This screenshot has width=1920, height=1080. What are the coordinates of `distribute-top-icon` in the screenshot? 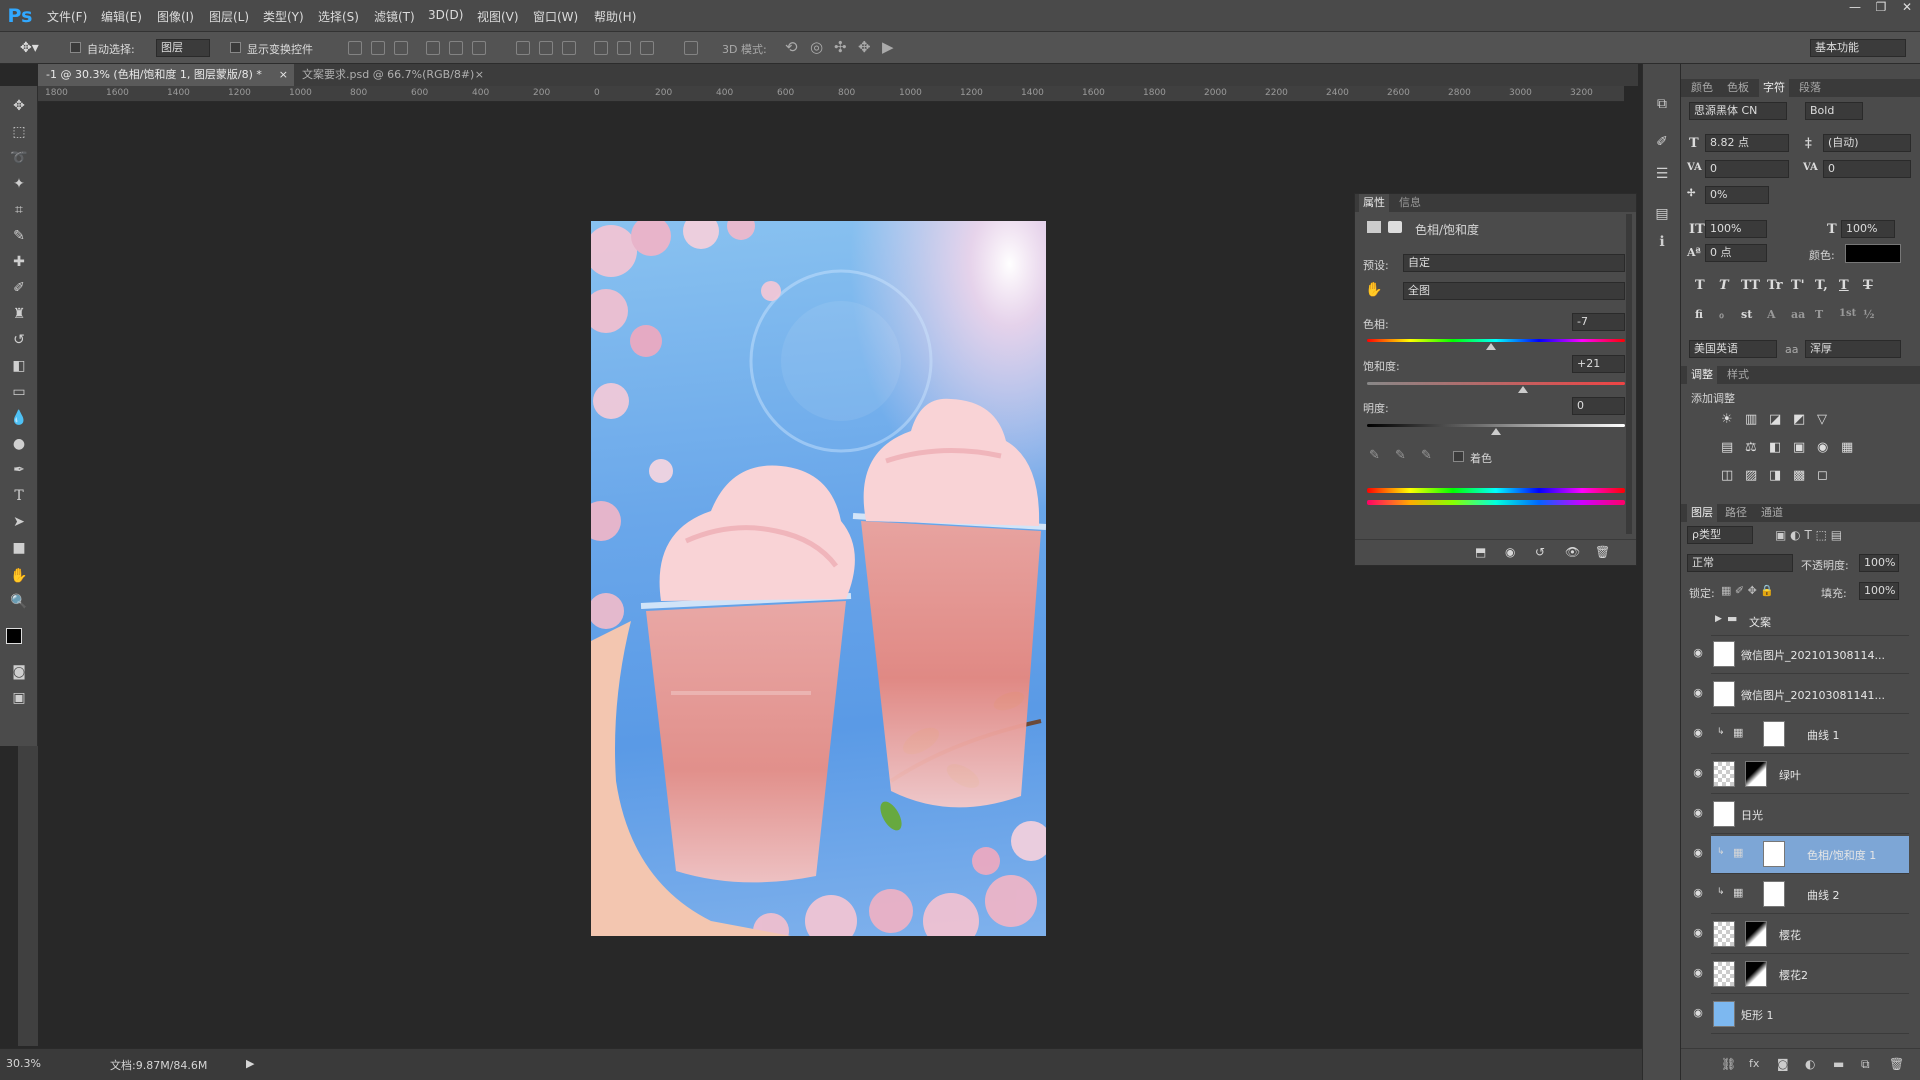 It's located at (523, 48).